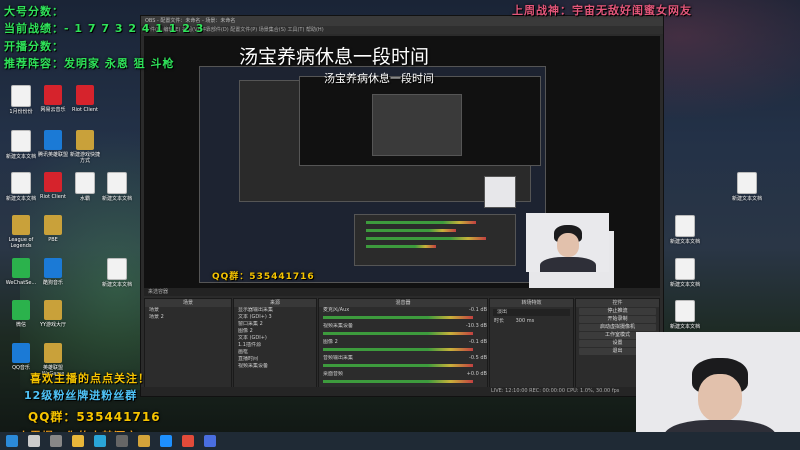 The height and width of the screenshot is (450, 800). Describe the element at coordinates (617, 327) in the screenshot. I see `control-button: 启动虚拟摄像机` at that location.